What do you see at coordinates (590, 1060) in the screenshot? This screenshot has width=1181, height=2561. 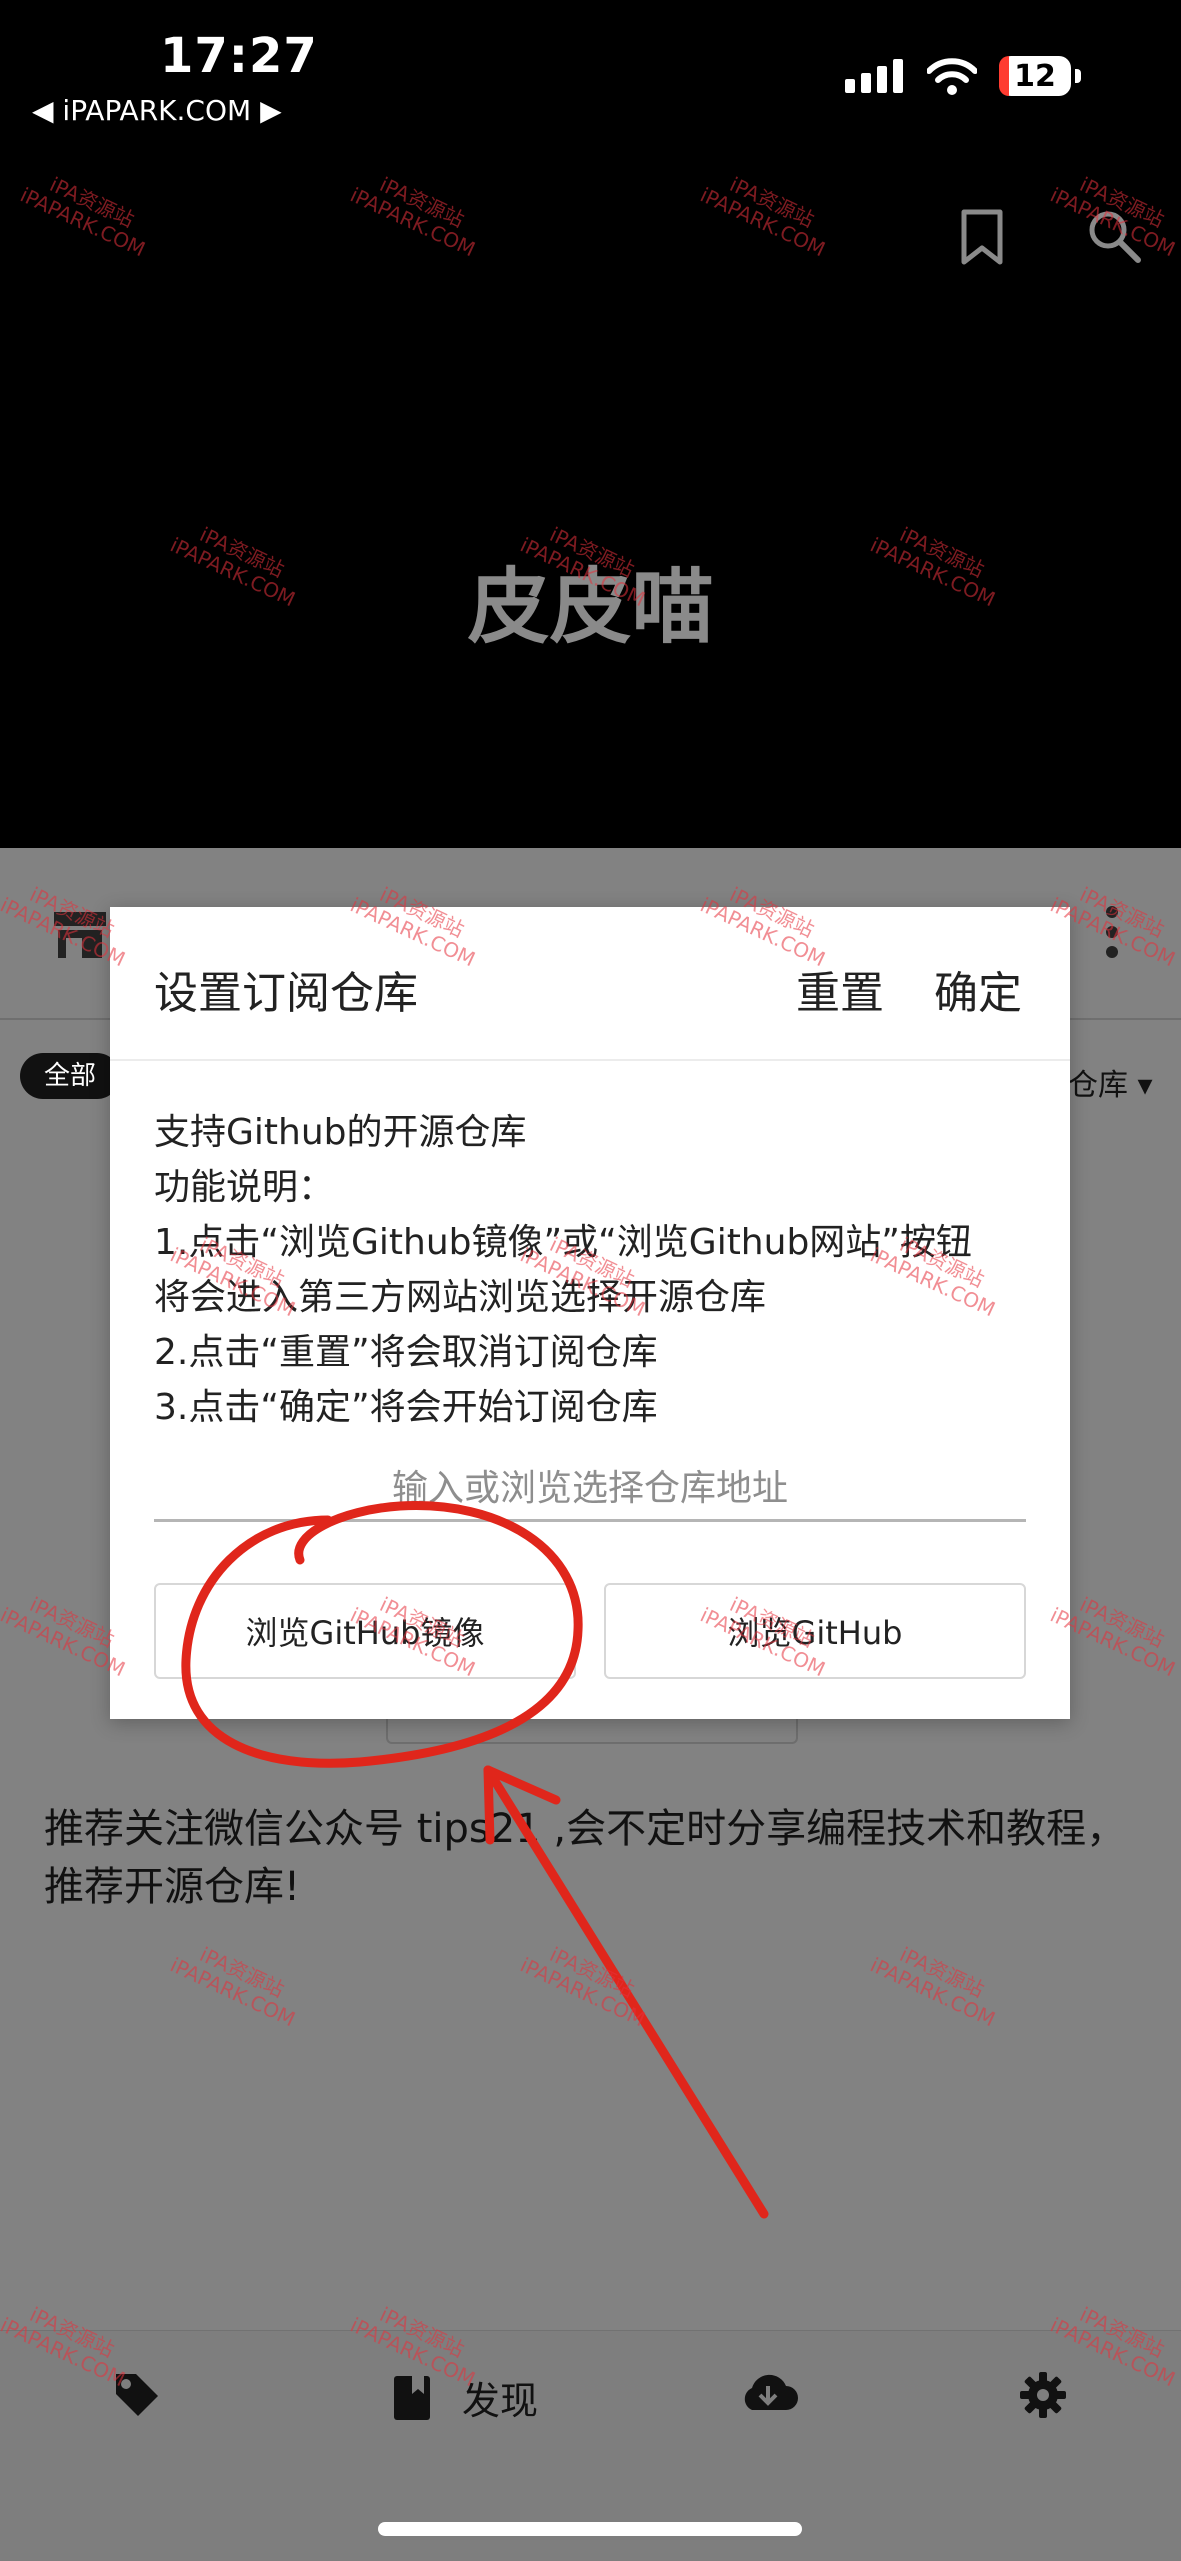 I see `dialog-divider` at bounding box center [590, 1060].